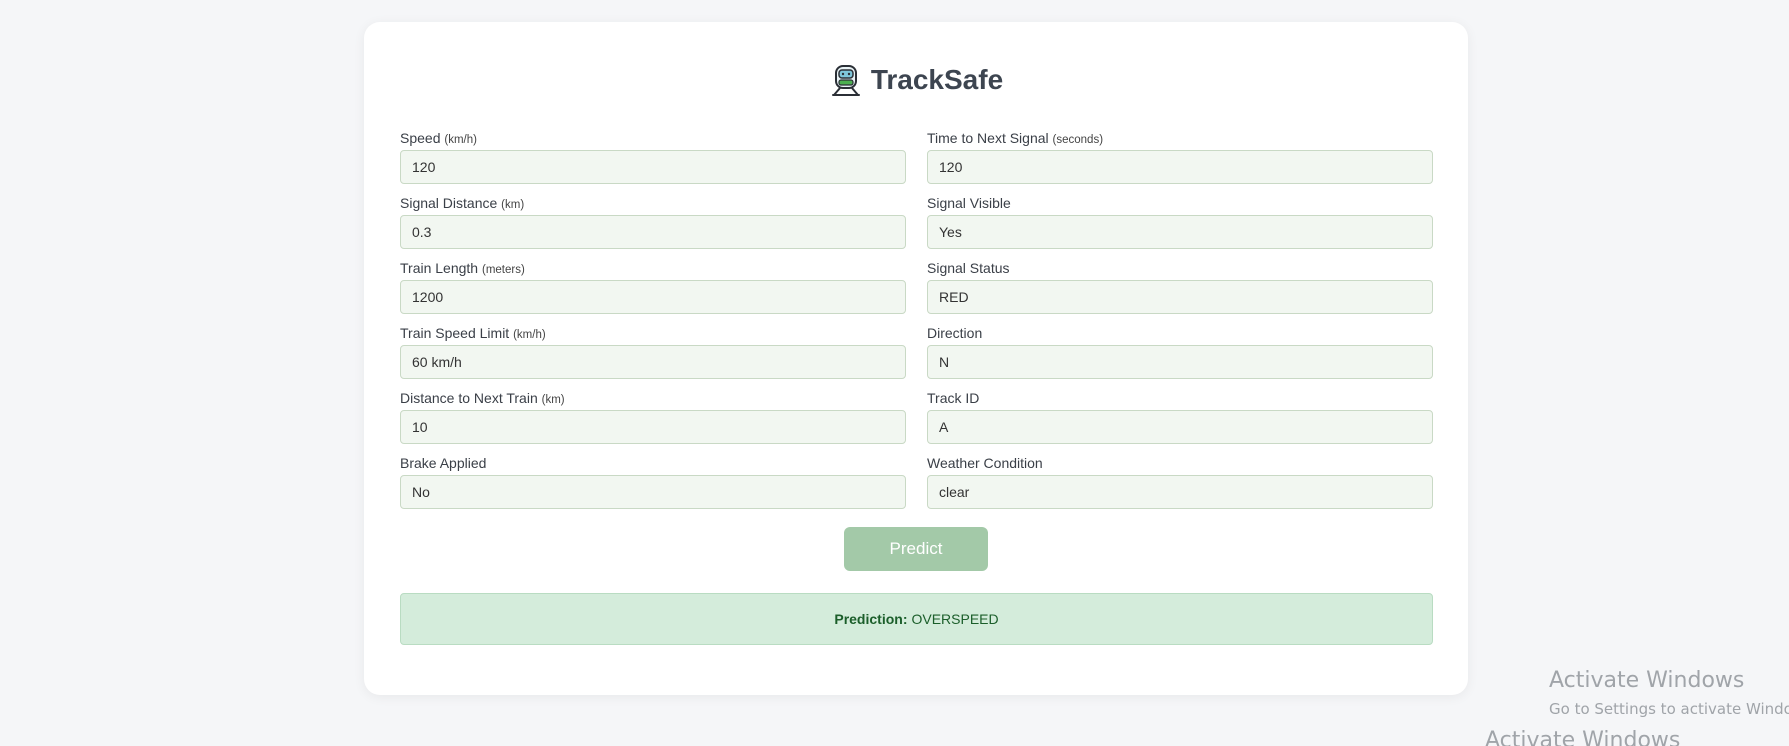  Describe the element at coordinates (1647, 680) in the screenshot. I see `watermark-title: Activate Windows` at that location.